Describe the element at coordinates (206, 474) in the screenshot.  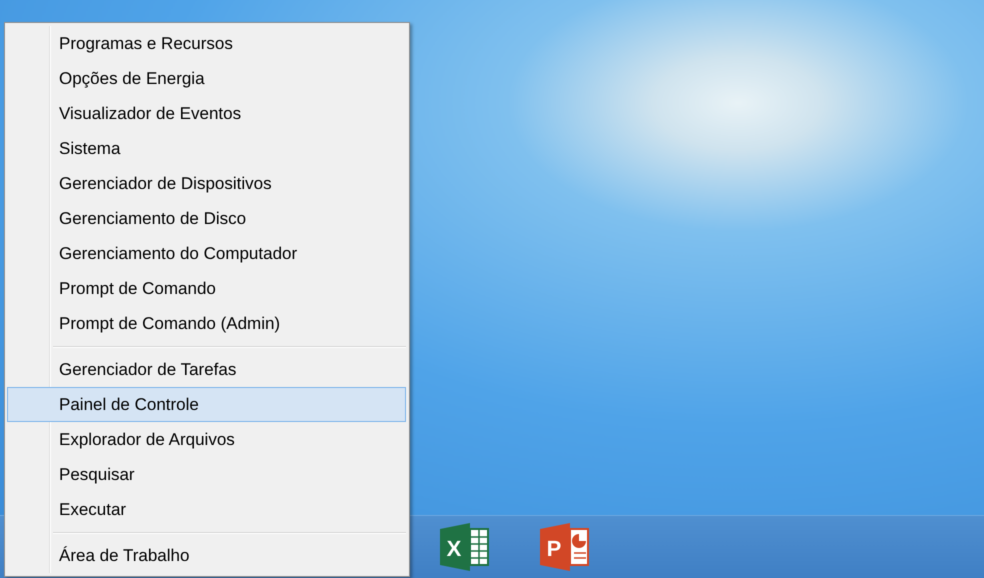
I see `menu-item: Pesquisar` at that location.